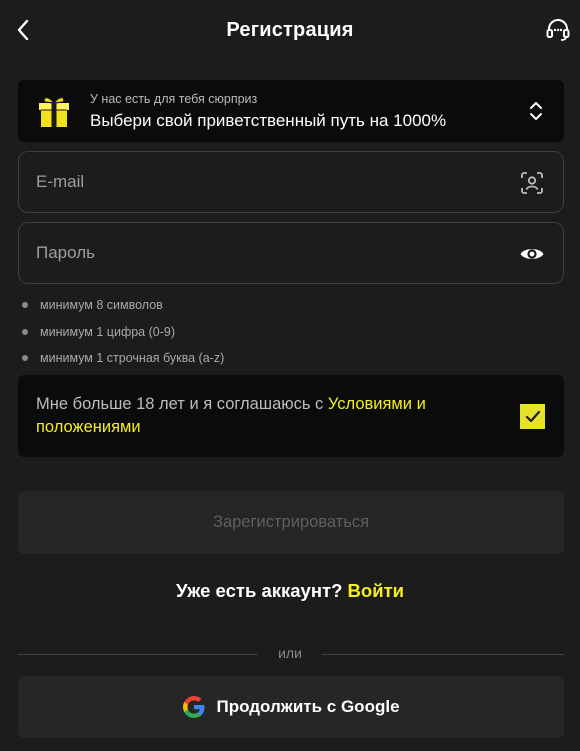  Describe the element at coordinates (101, 305) in the screenshot. I see `password-rule-text: минимум 8 символов` at that location.